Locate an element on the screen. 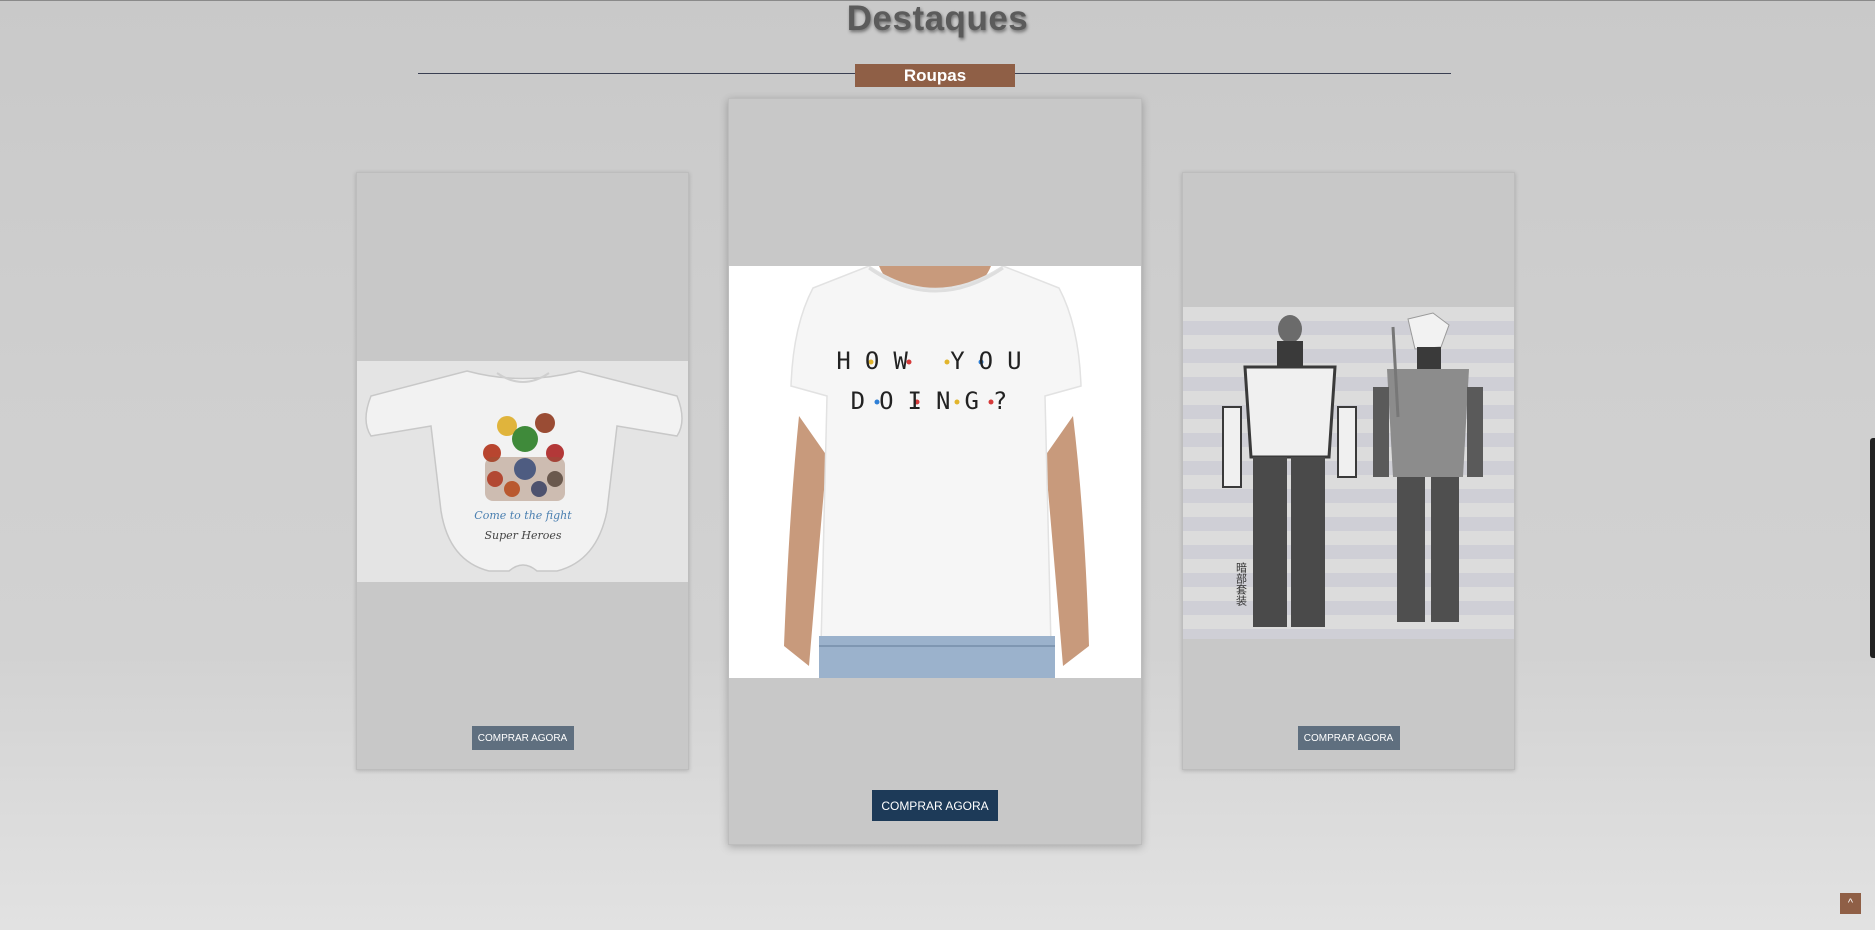  scrollbar-thumb is located at coordinates (1872, 548).